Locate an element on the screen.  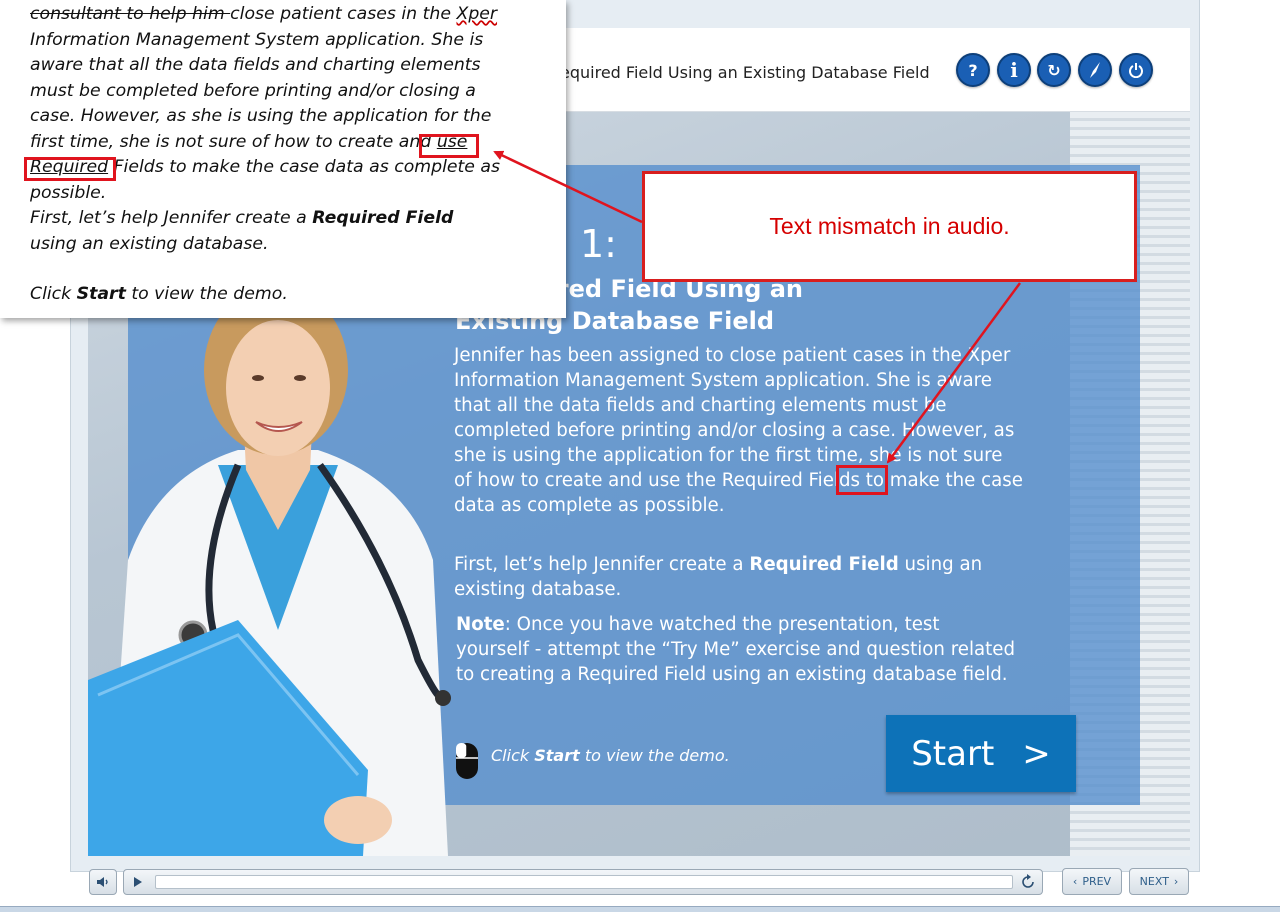
click-hint-bold: Start is located at coordinates (557, 755).